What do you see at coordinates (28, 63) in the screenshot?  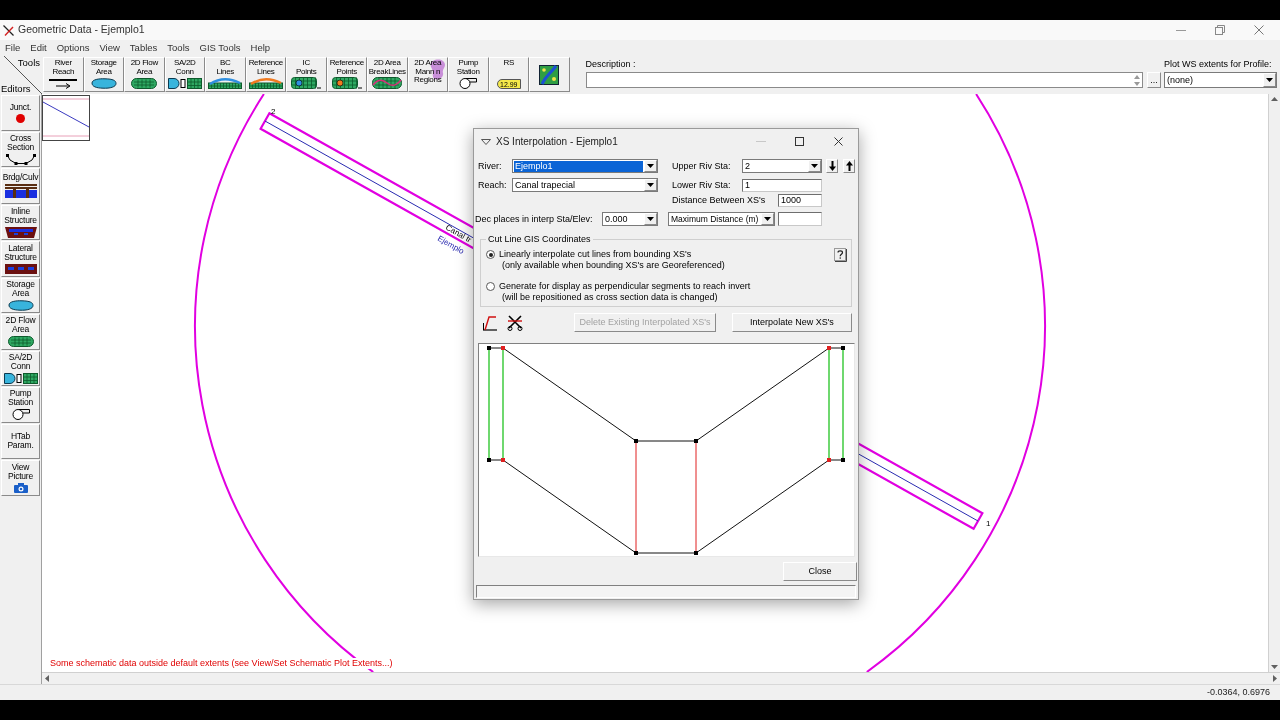 I see `tools-label: Tools` at bounding box center [28, 63].